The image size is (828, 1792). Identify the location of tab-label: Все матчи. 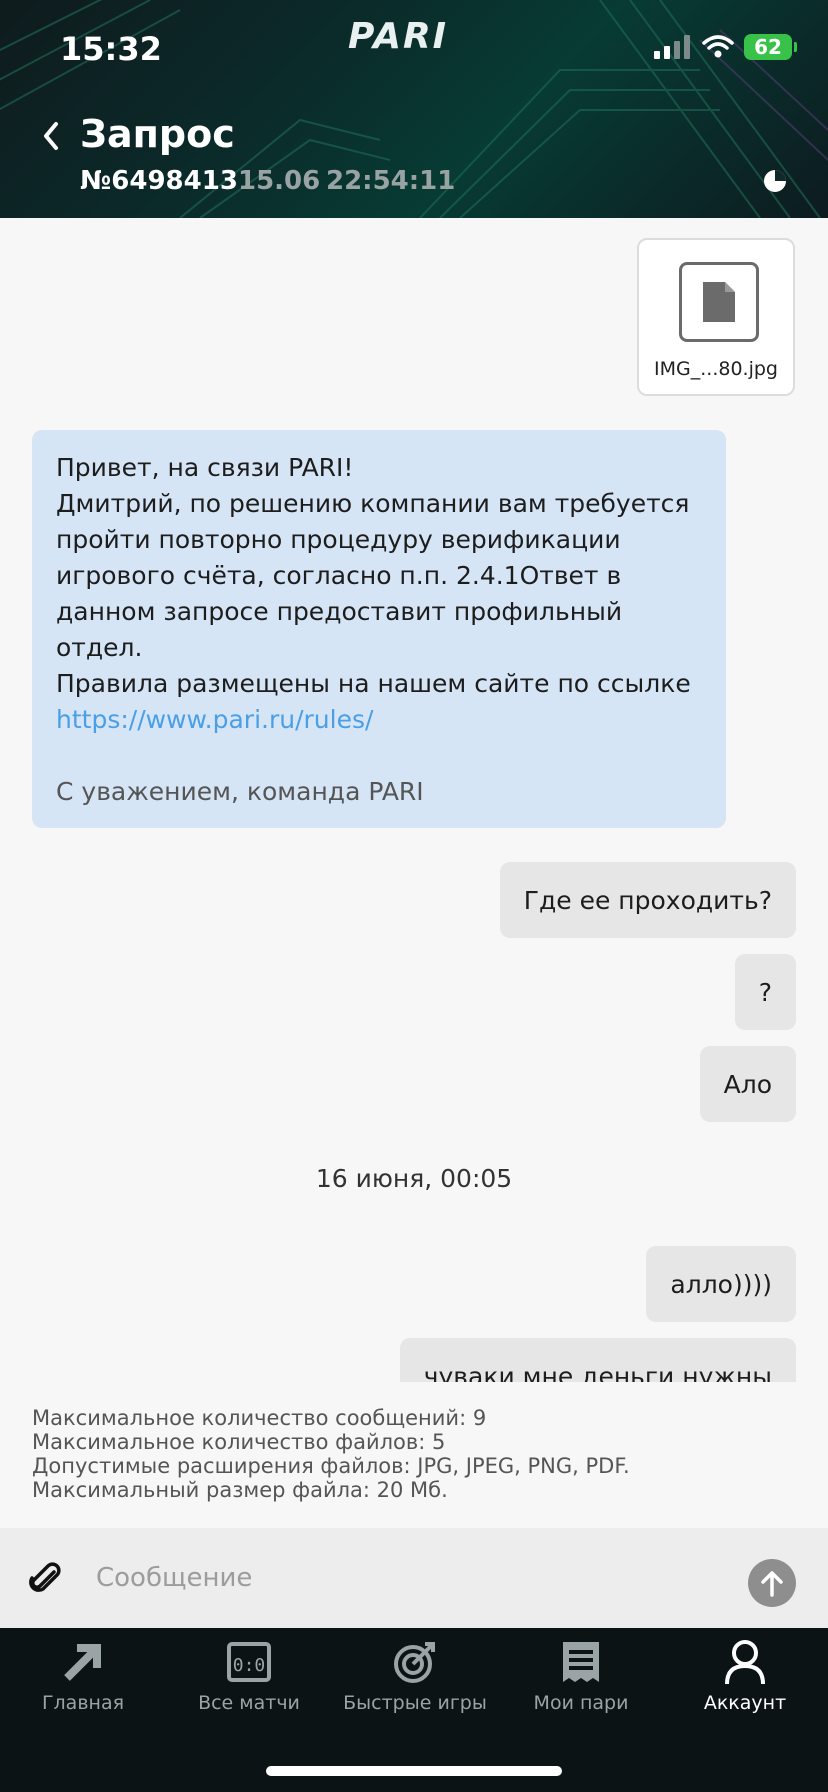
(249, 1703).